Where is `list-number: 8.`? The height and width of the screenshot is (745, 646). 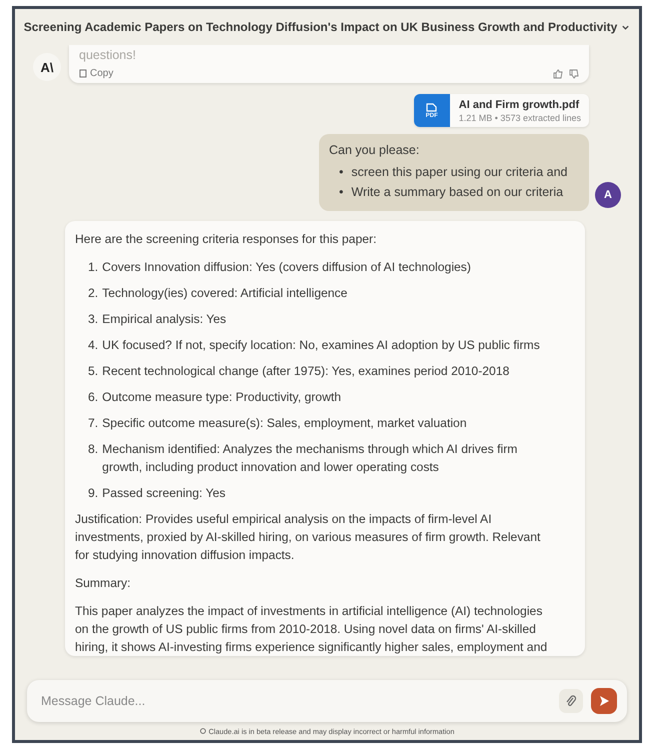
list-number: 8. is located at coordinates (93, 449).